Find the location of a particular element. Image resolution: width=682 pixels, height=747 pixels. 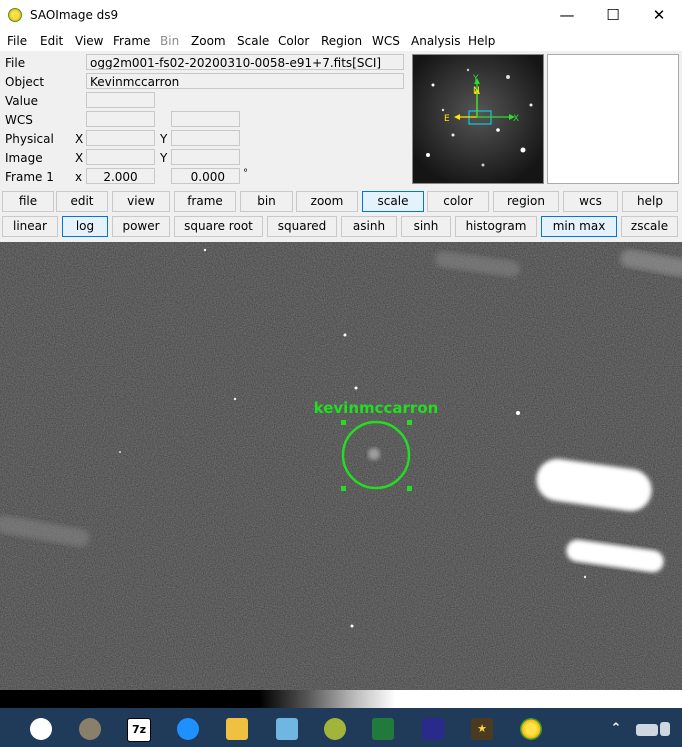

btn-scale-log: log is located at coordinates (85, 226).